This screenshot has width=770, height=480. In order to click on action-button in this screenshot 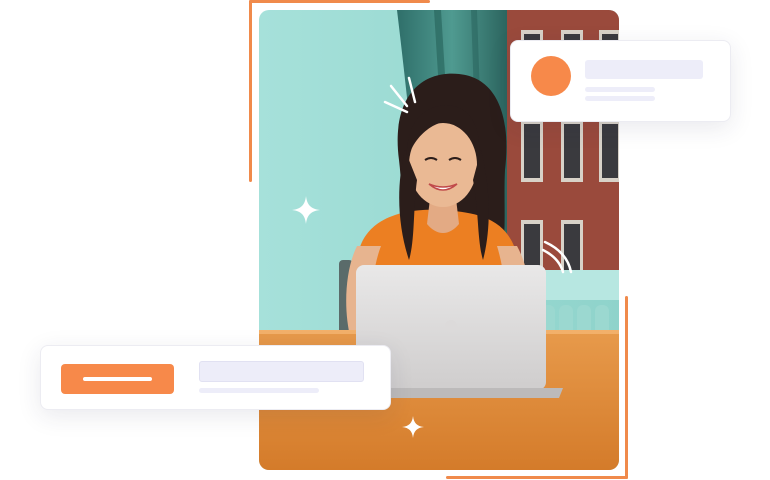, I will do `click(117, 379)`.